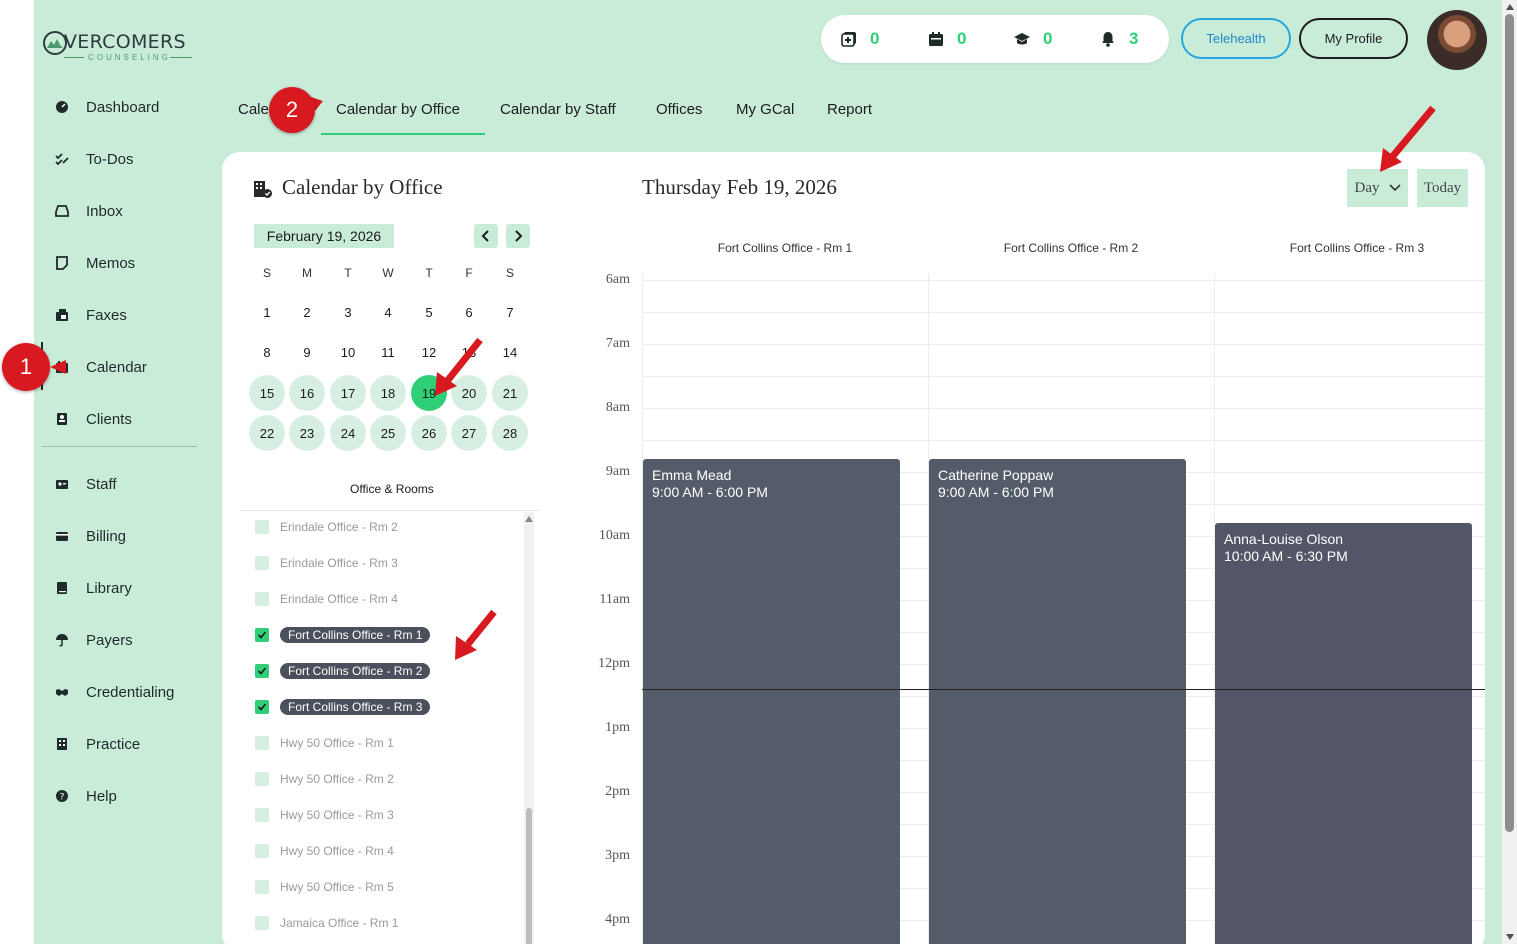 This screenshot has width=1517, height=944. I want to click on room-checkbox-row: Fort Collins Office - Rm 3, so click(343, 707).